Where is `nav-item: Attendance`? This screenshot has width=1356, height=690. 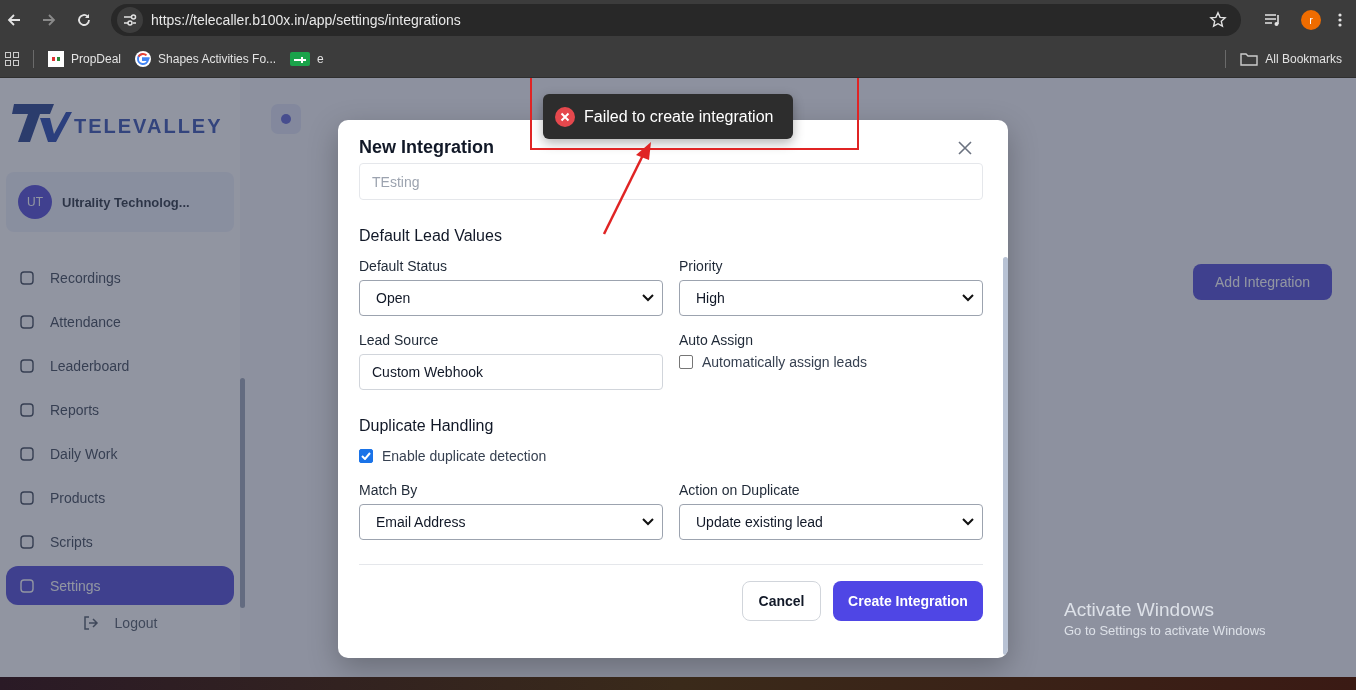
nav-item: Attendance is located at coordinates (120, 321).